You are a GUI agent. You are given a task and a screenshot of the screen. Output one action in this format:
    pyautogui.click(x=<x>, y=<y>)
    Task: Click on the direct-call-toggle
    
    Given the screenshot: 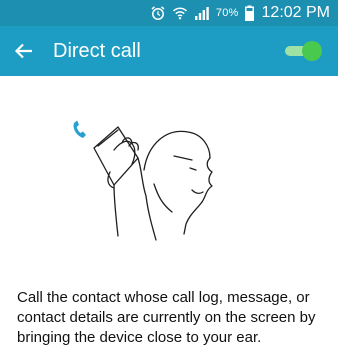 What is the action you would take?
    pyautogui.click(x=303, y=51)
    